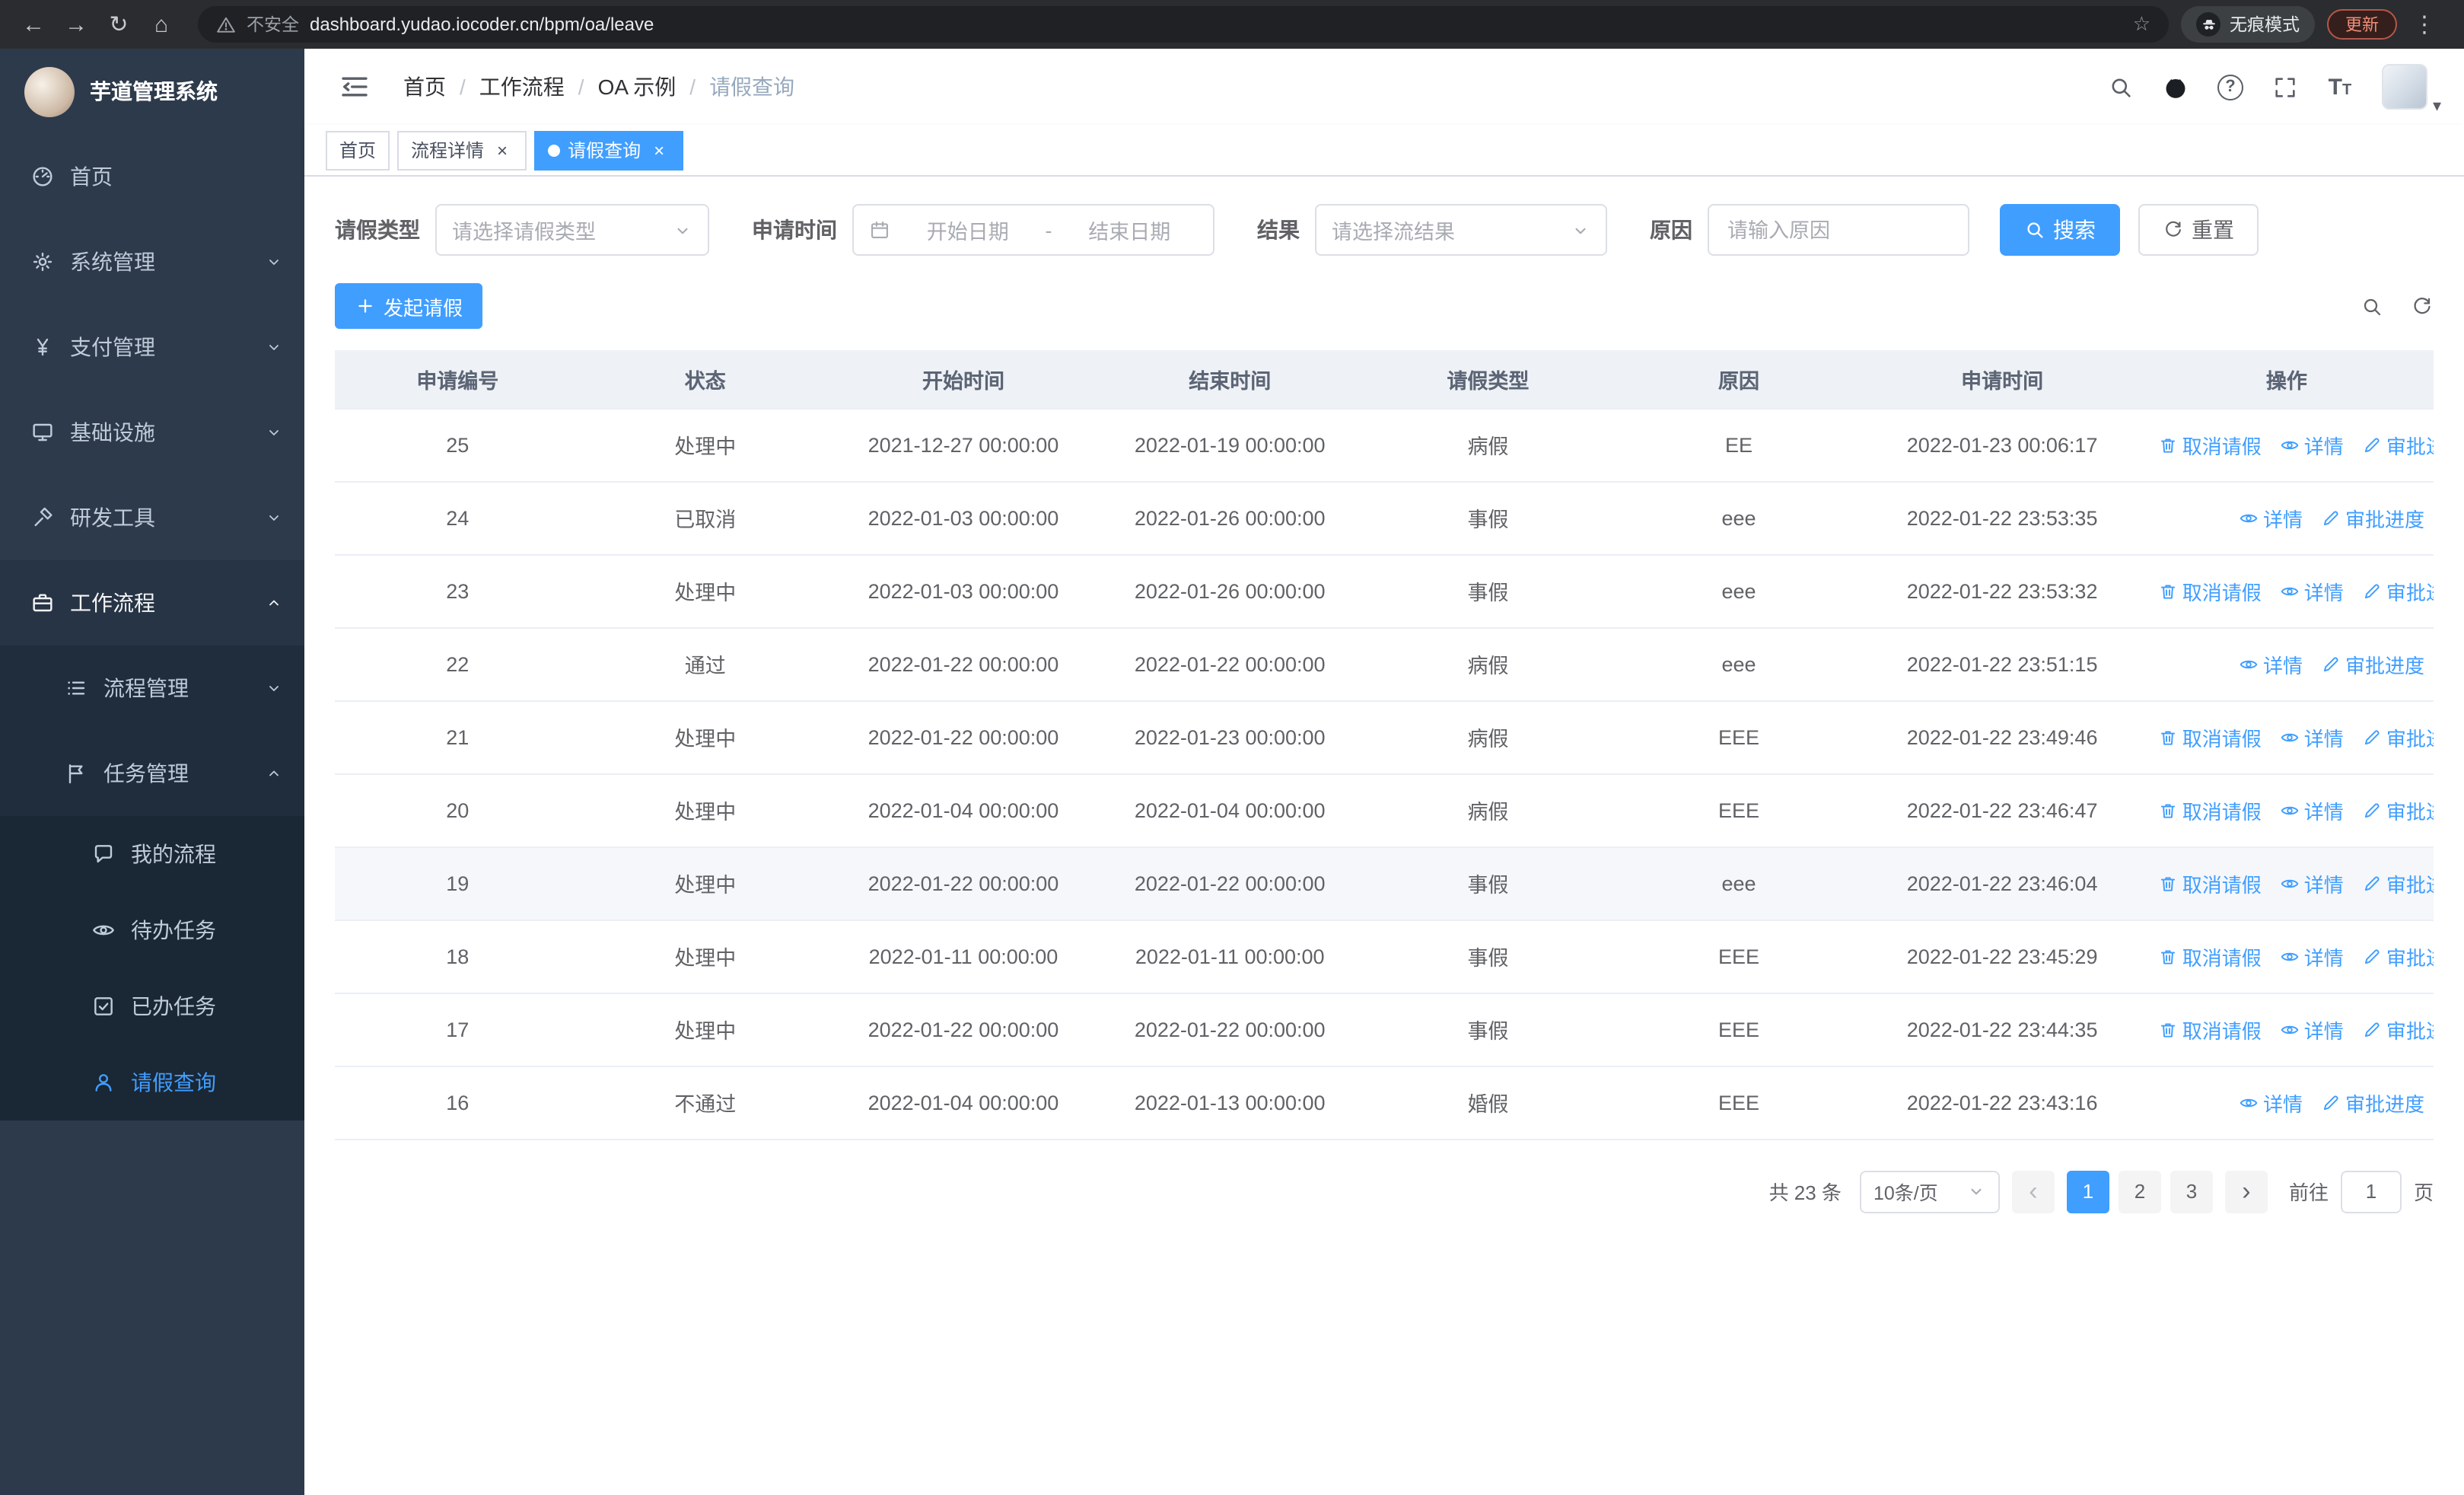  I want to click on sidebar-item-workflow: 工作流程, so click(152, 603).